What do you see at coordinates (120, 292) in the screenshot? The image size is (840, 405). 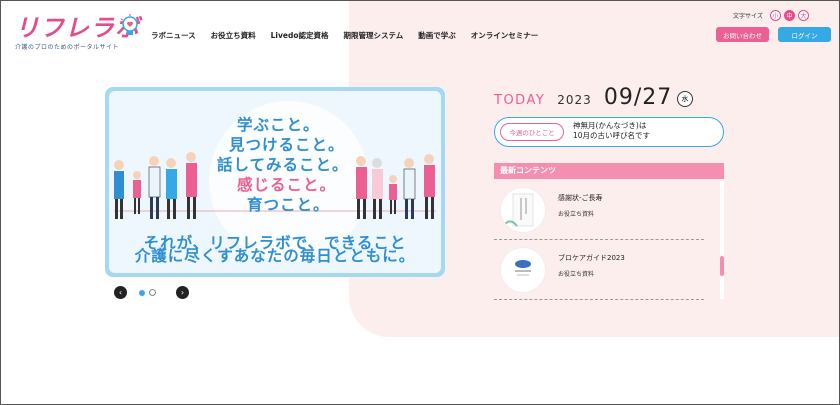 I see `prev-arrow-icon: ‹` at bounding box center [120, 292].